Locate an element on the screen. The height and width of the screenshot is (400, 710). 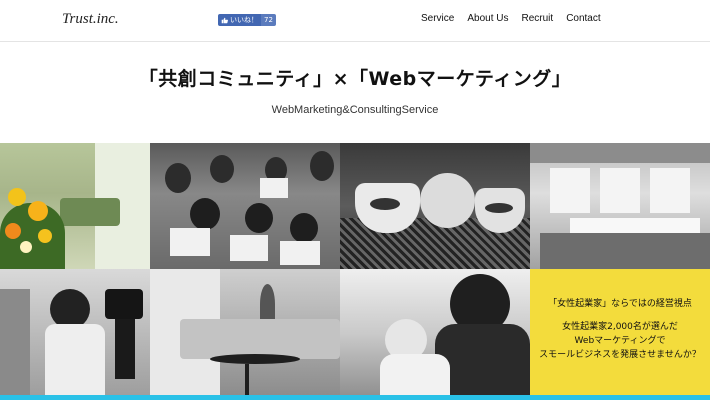
promo-title: 「女性起業家」ならではの経営視点 is located at coordinates (620, 304).